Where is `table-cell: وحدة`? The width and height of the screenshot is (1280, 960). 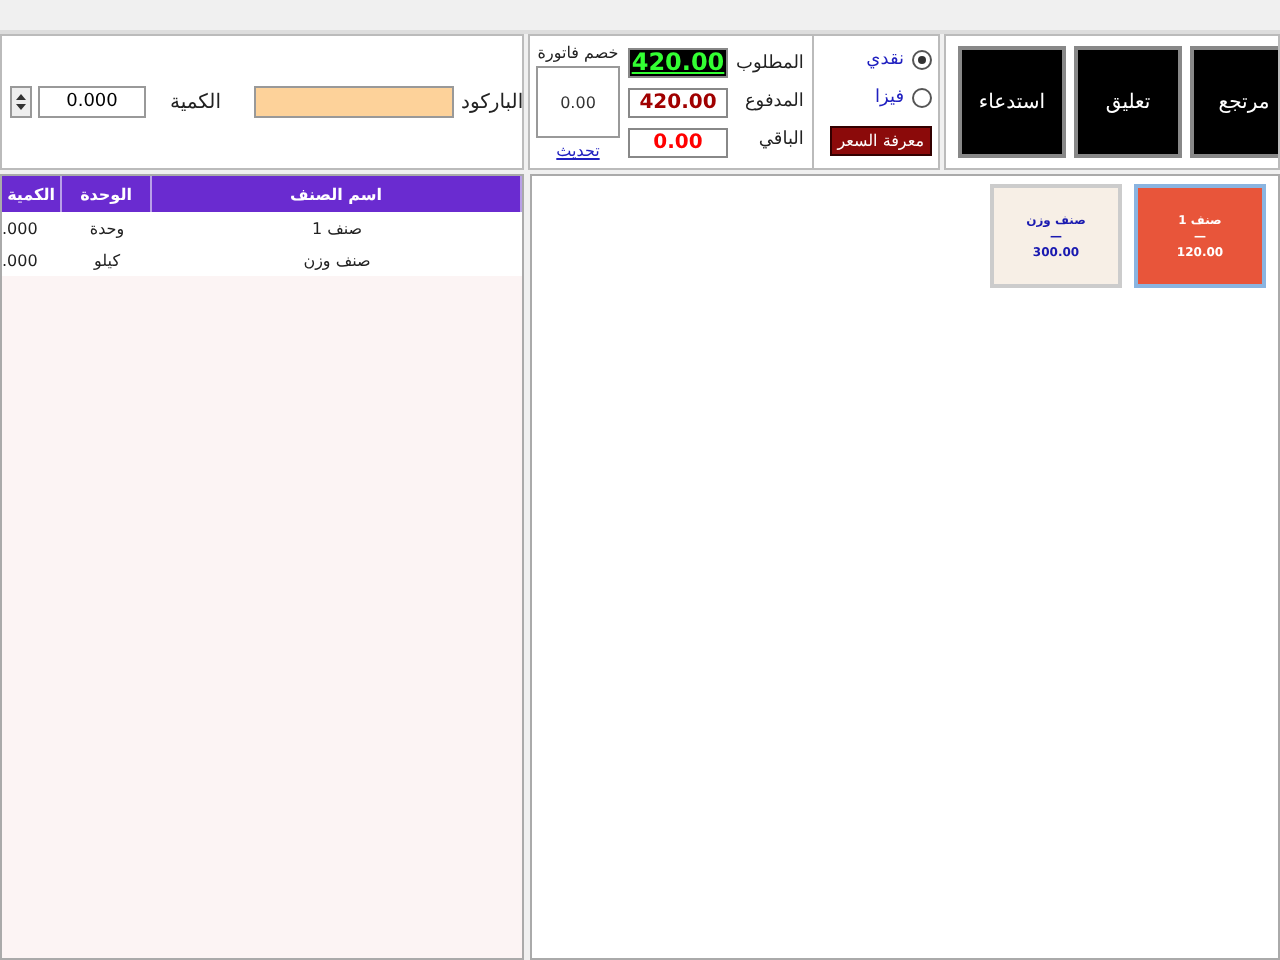 table-cell: وحدة is located at coordinates (107, 228).